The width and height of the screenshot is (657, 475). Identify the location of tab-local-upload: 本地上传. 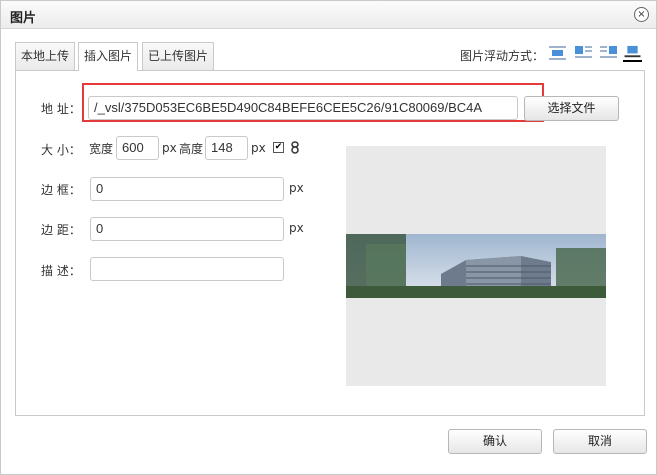
(45, 56).